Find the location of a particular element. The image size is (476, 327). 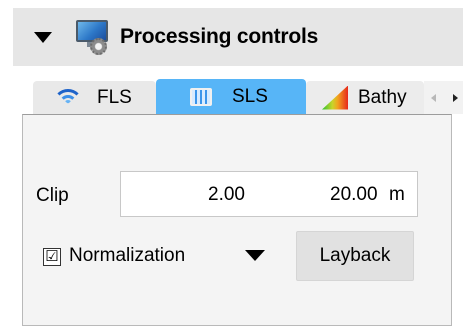

header-title: Processing controls is located at coordinates (219, 36).